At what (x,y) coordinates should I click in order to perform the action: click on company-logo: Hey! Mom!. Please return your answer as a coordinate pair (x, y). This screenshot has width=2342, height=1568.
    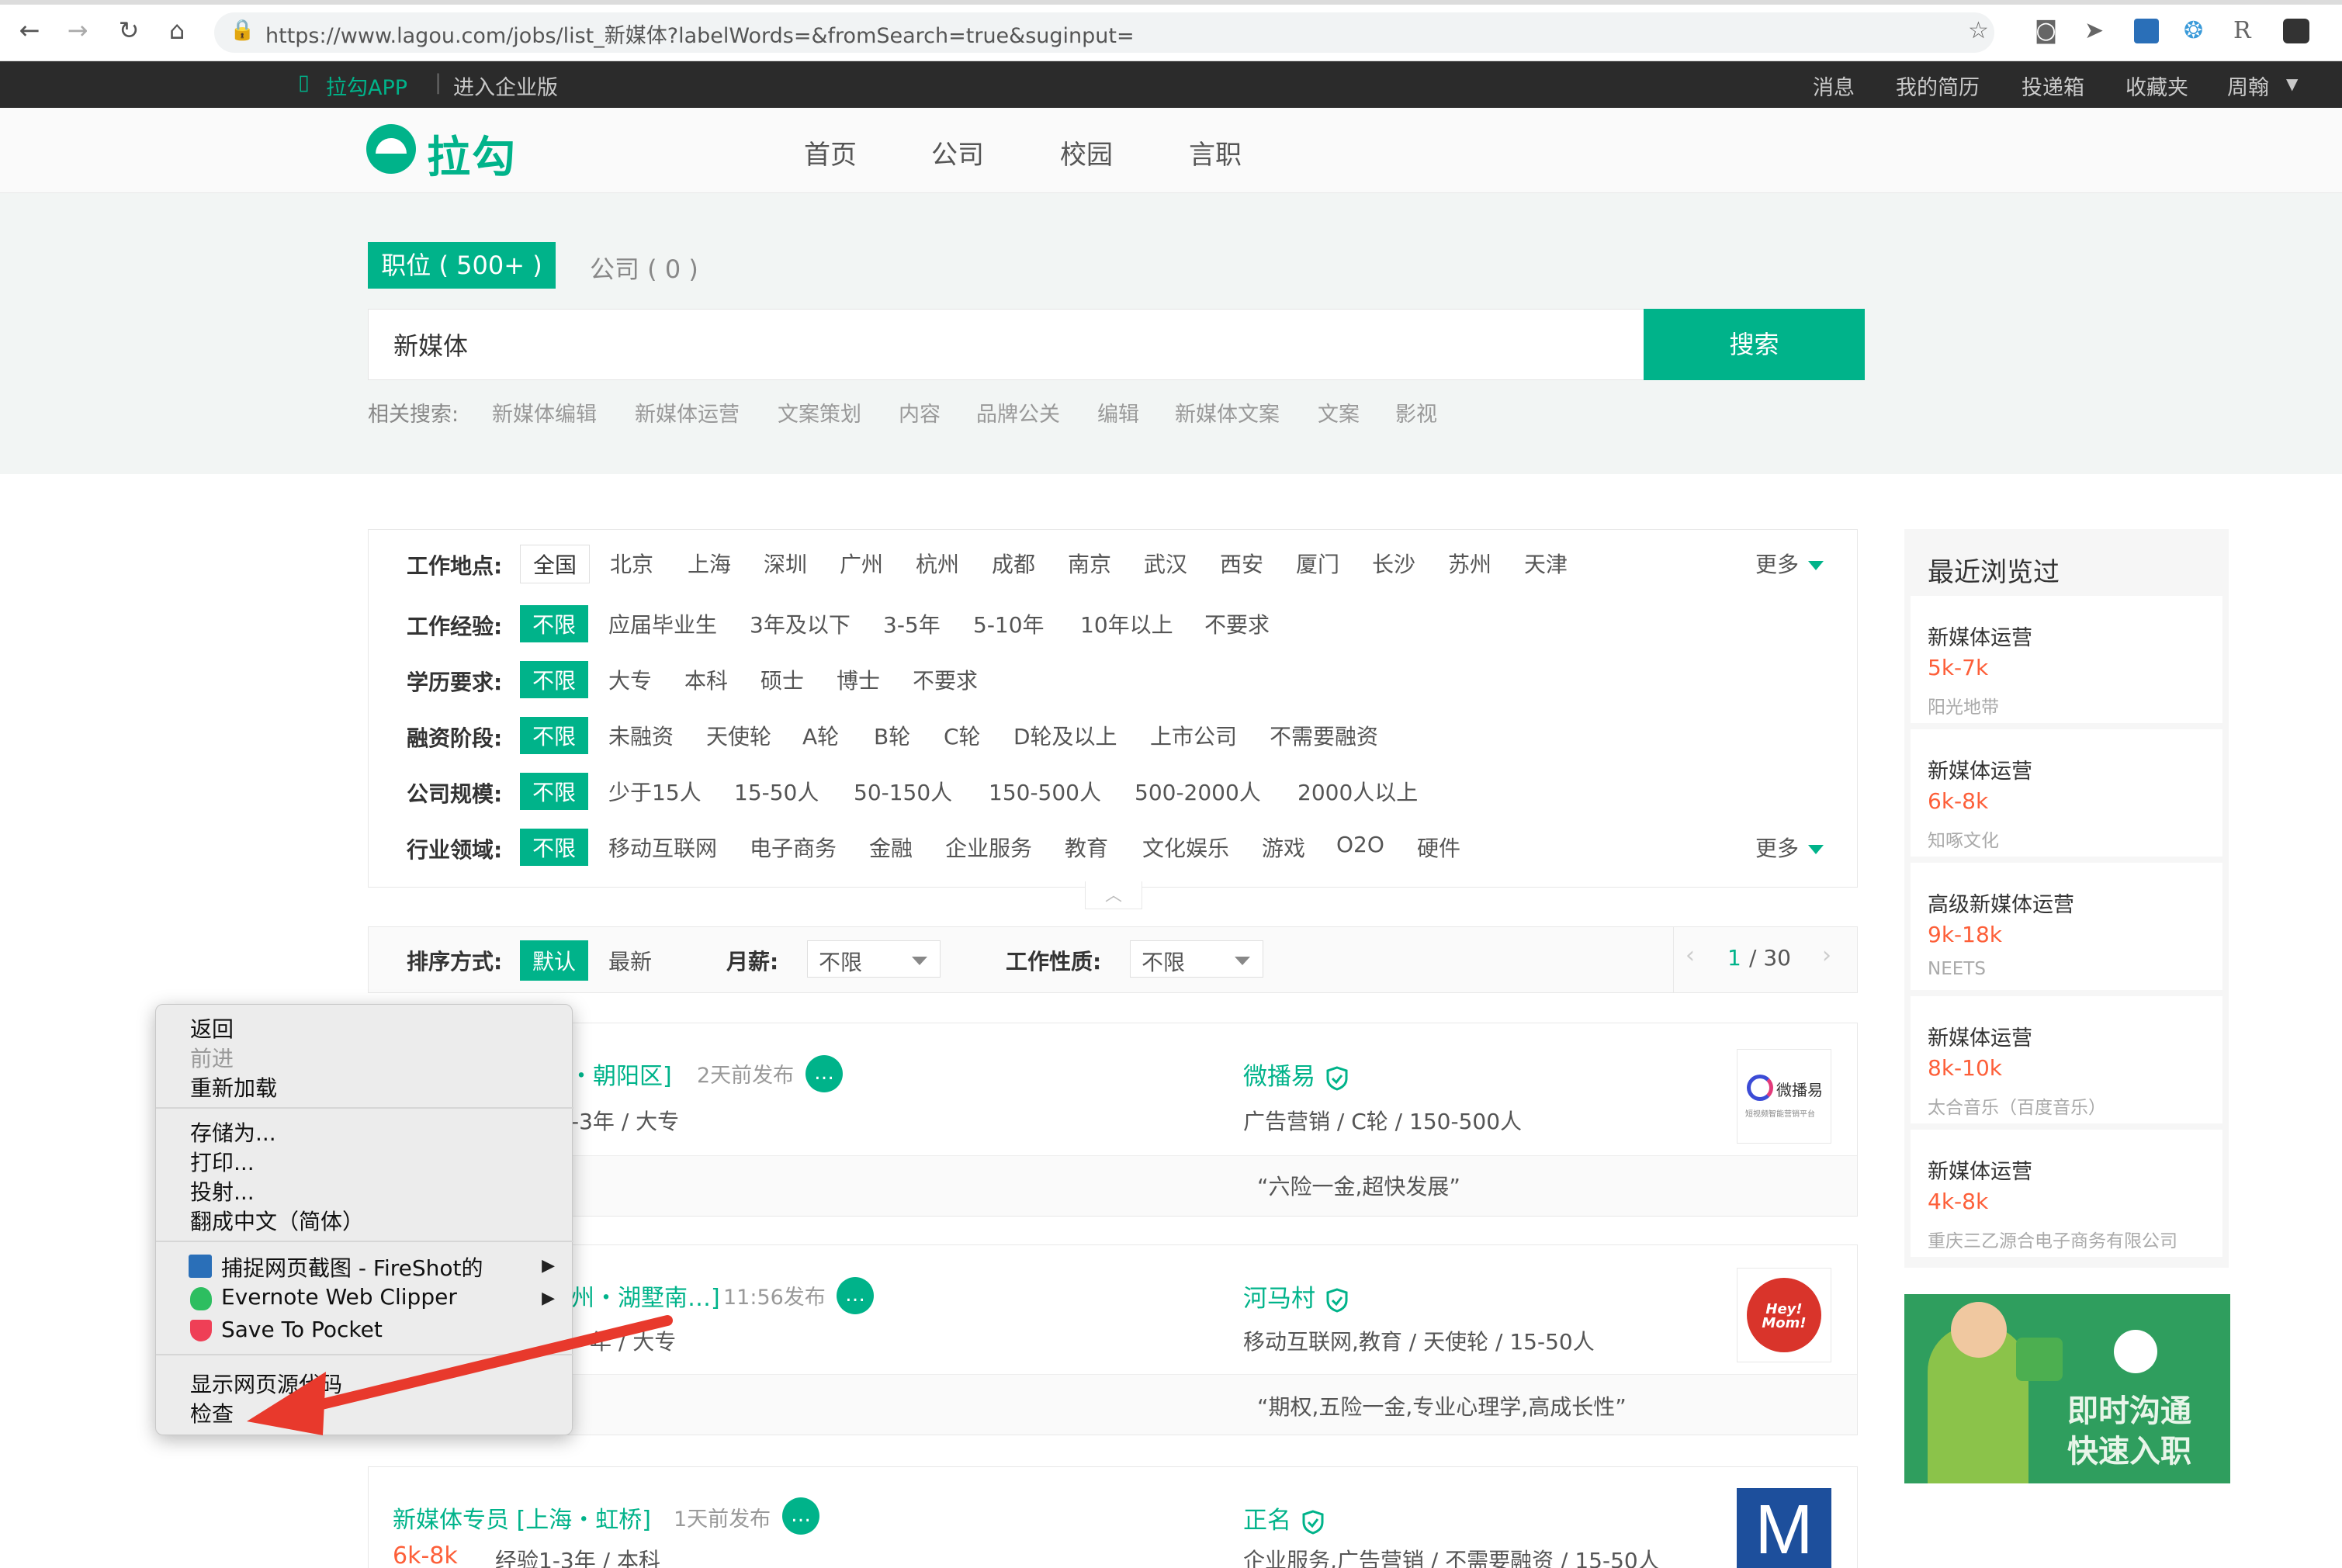
    Looking at the image, I should click on (1784, 1315).